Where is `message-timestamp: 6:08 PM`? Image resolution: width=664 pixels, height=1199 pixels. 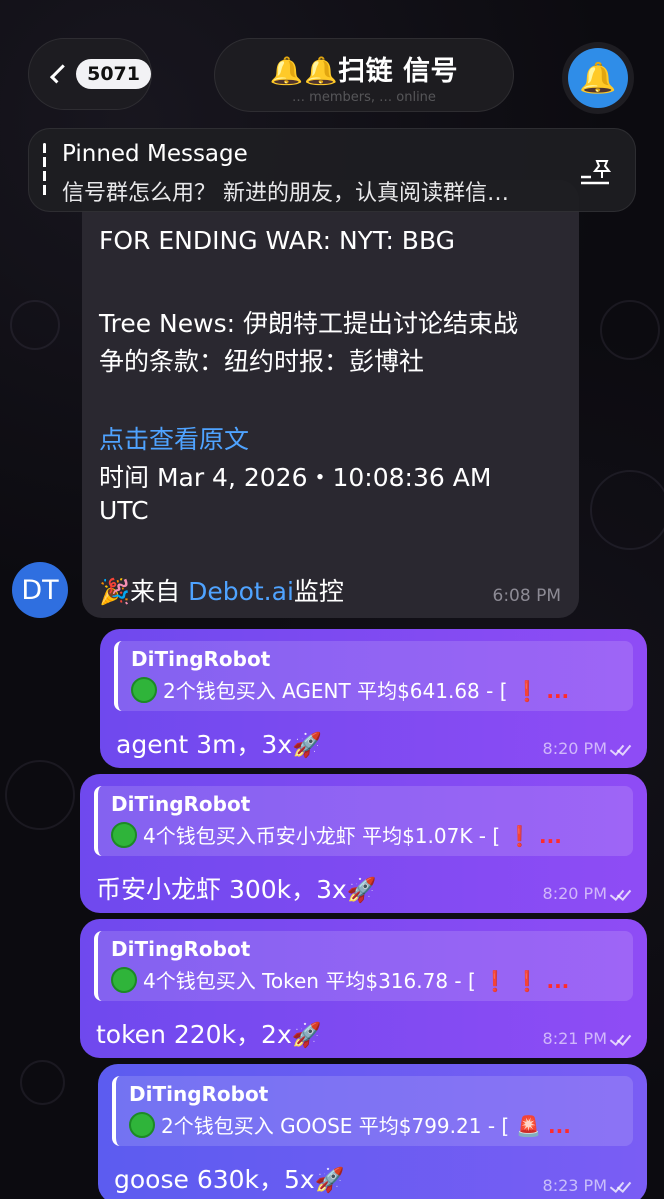 message-timestamp: 6:08 PM is located at coordinates (527, 596).